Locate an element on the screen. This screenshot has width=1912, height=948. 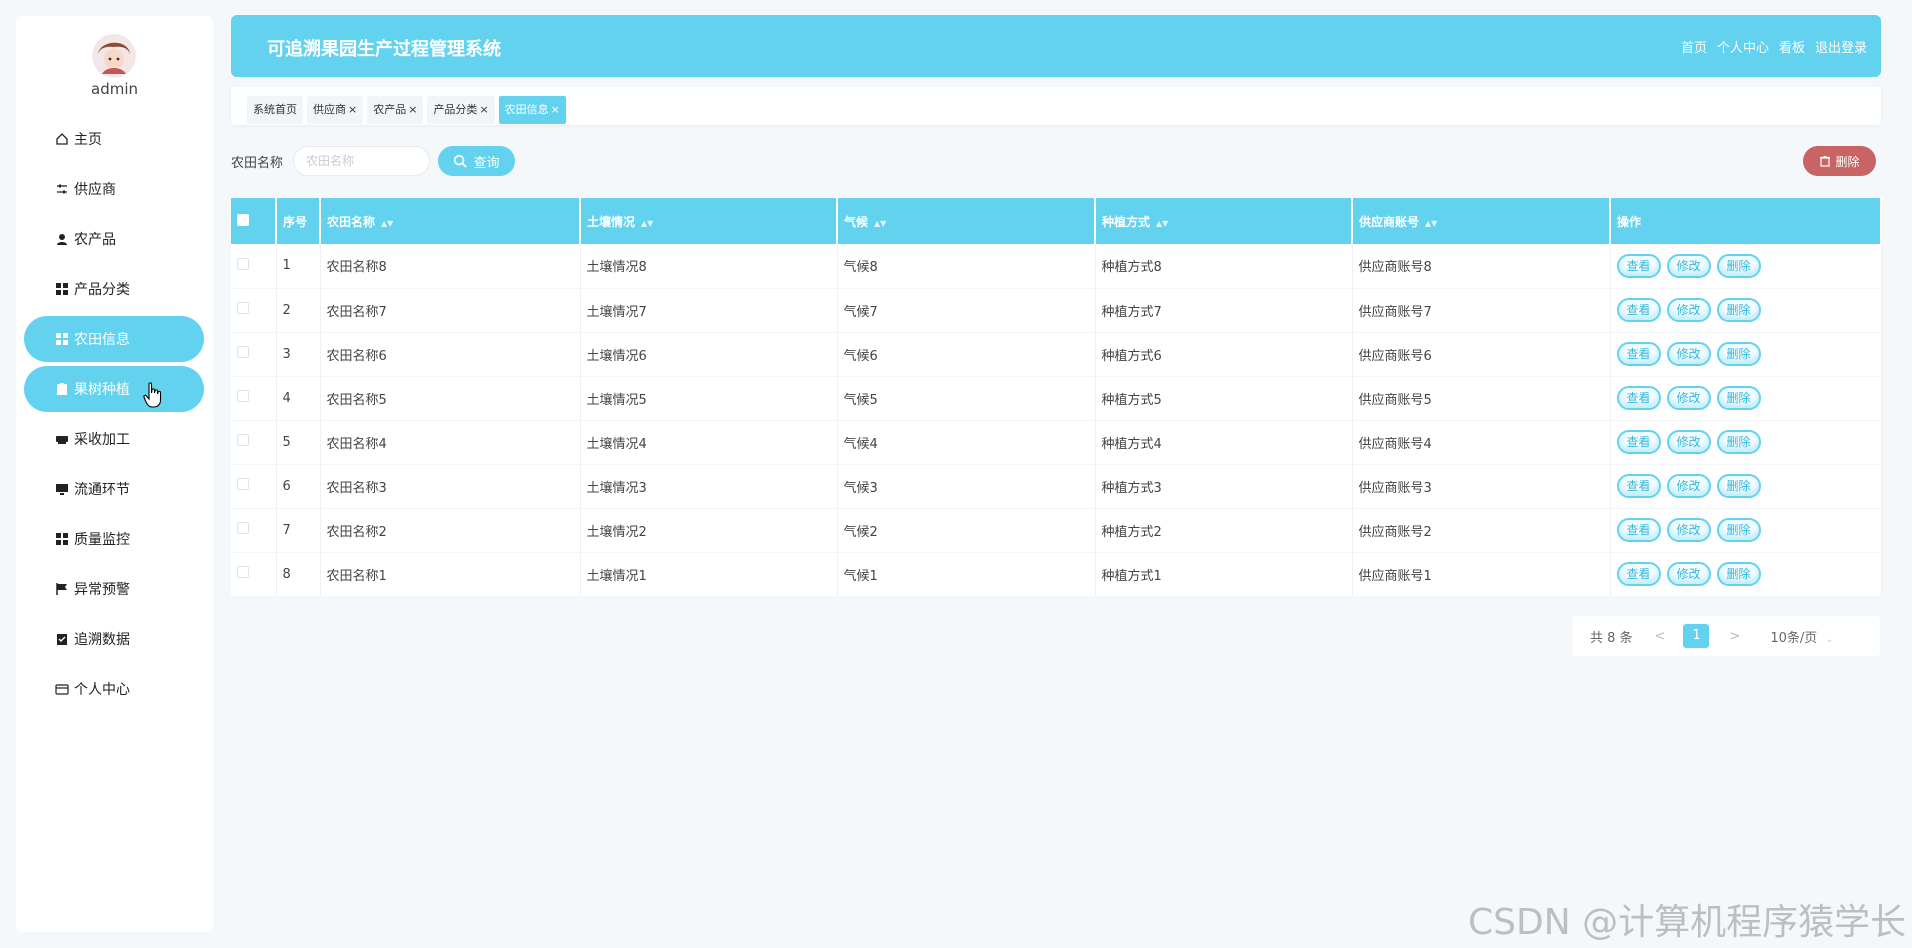
sidebar-item-1: 供应商 is located at coordinates (114, 189).